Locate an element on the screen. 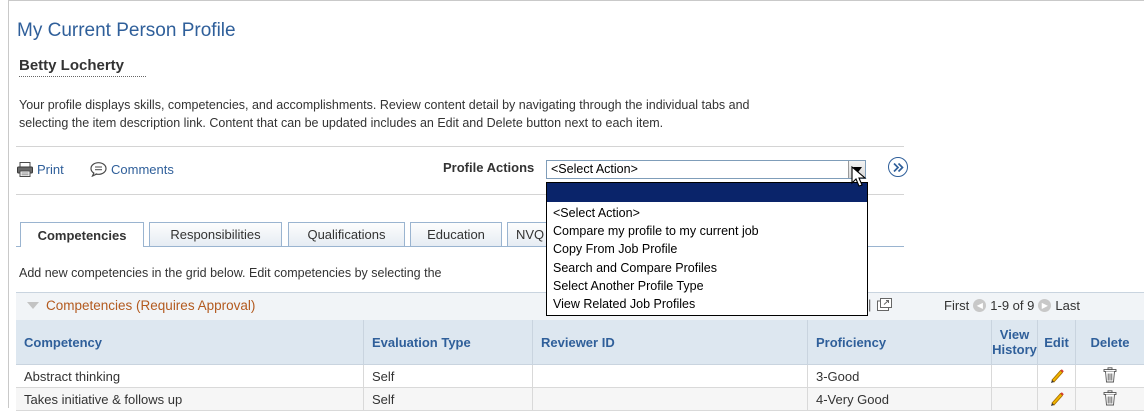  frame-top-border is located at coordinates (576, 0).